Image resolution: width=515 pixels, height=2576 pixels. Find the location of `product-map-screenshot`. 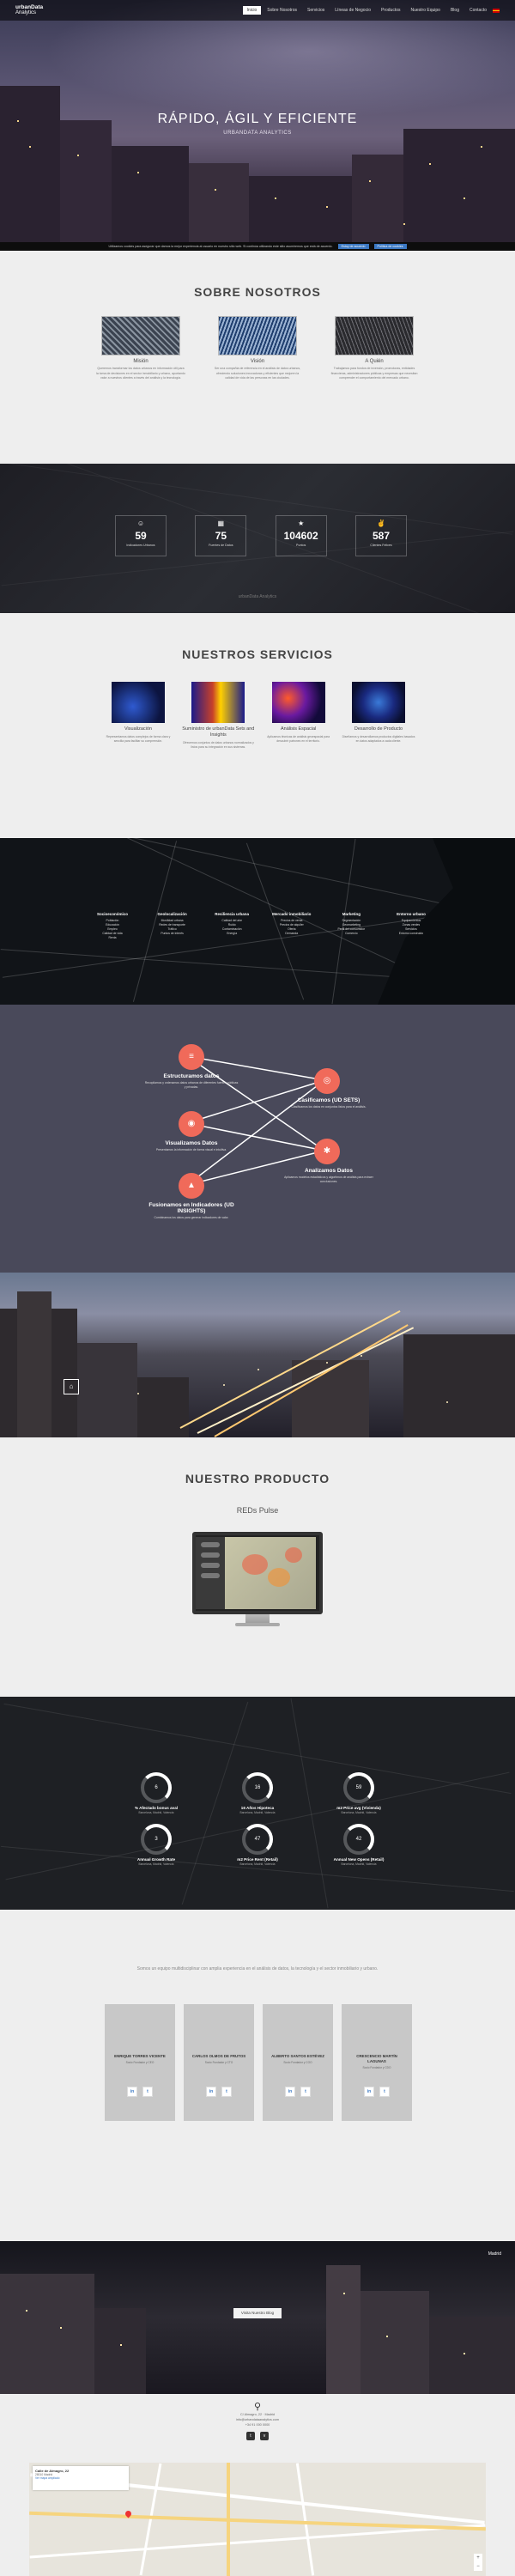

product-map-screenshot is located at coordinates (270, 1573).